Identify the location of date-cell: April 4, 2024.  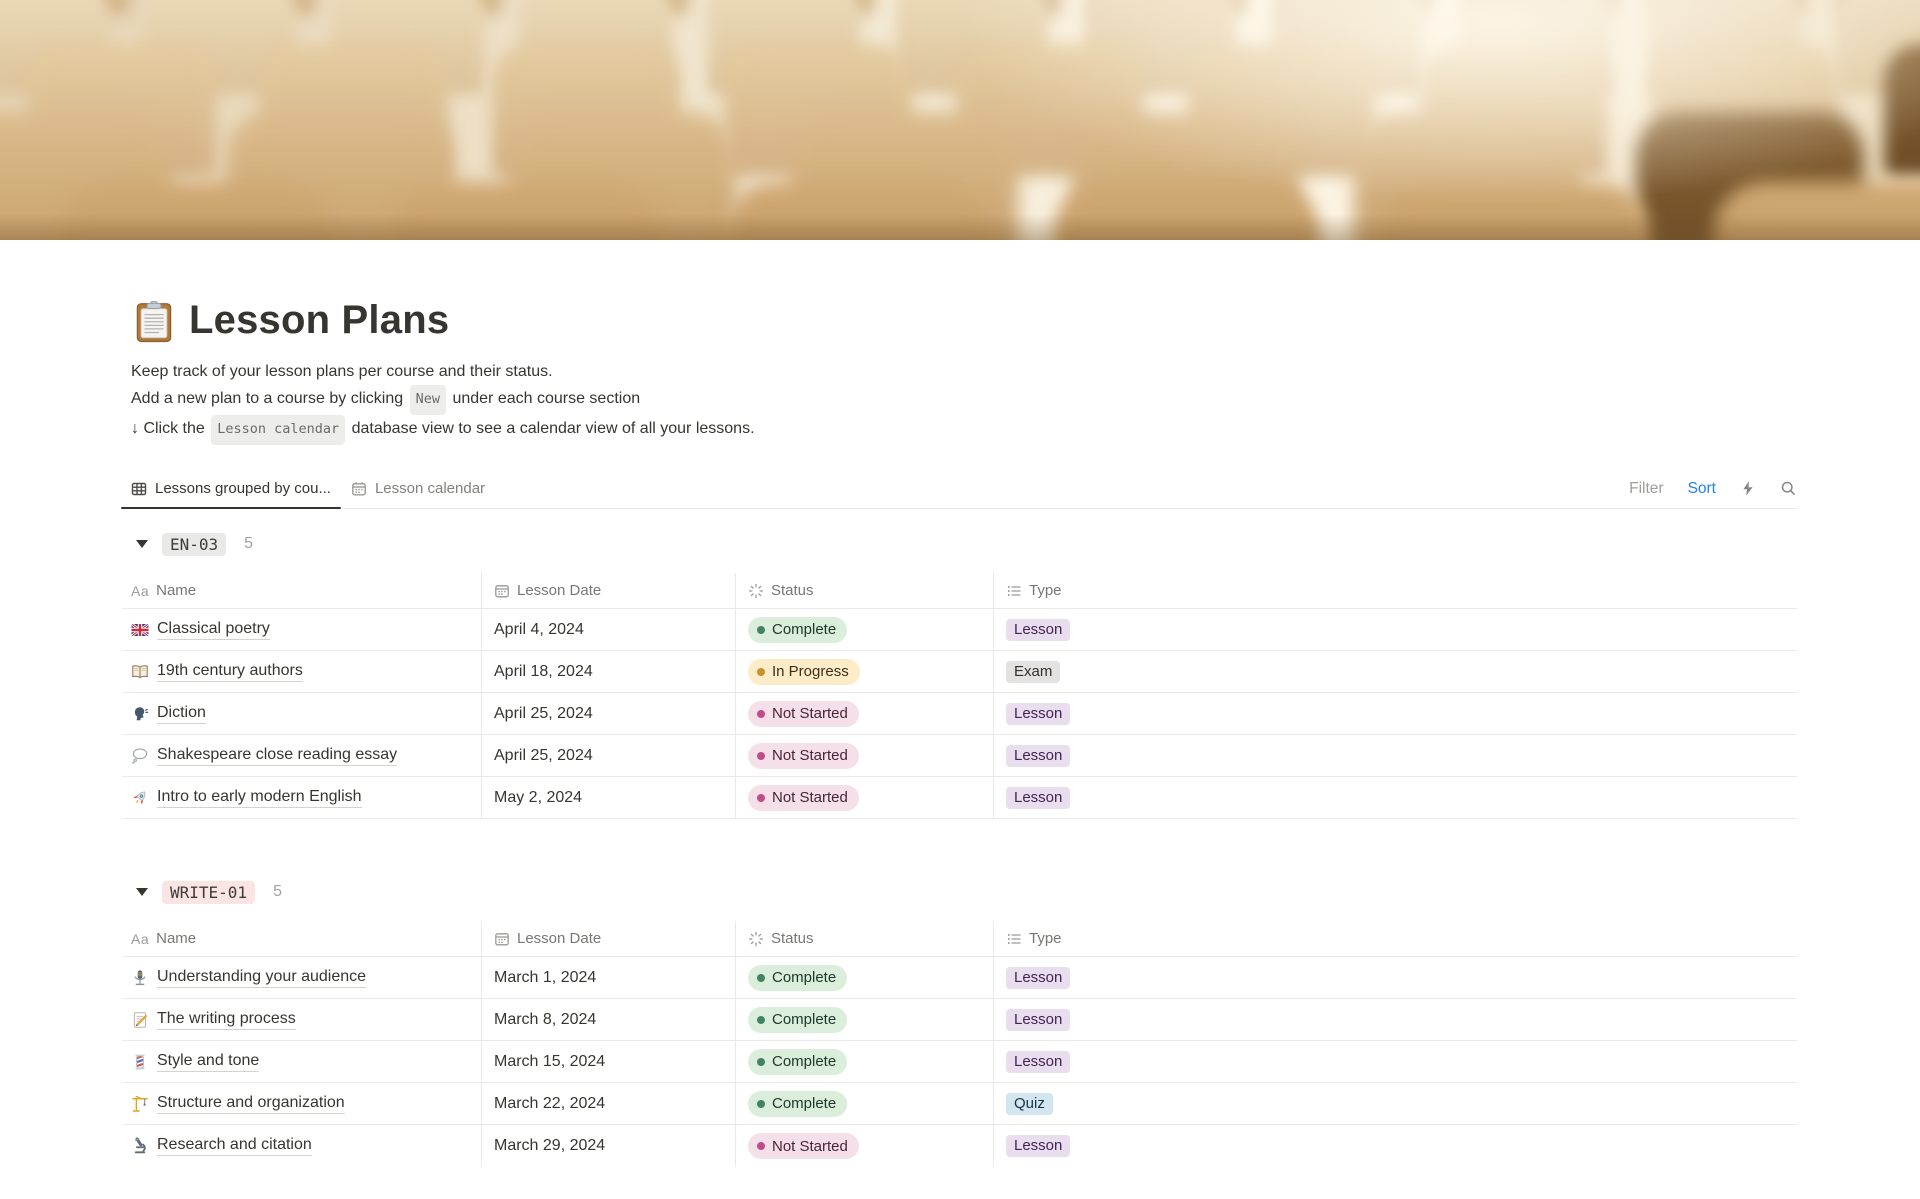
(609, 629).